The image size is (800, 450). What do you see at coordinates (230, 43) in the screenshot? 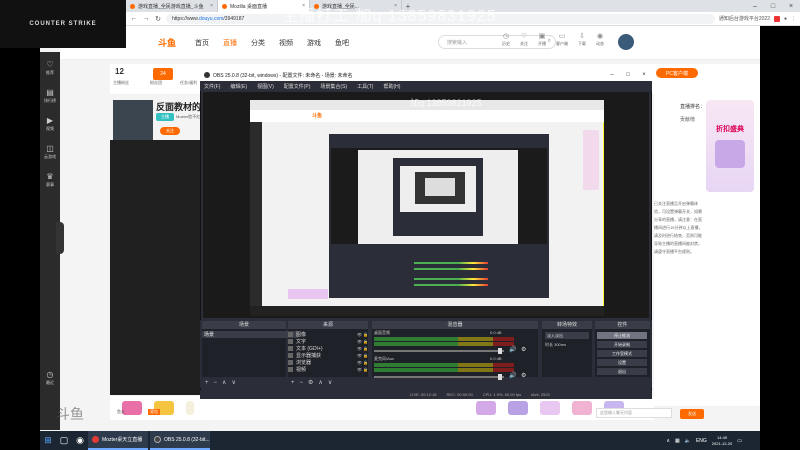
I see `nav-live: 直播` at bounding box center [230, 43].